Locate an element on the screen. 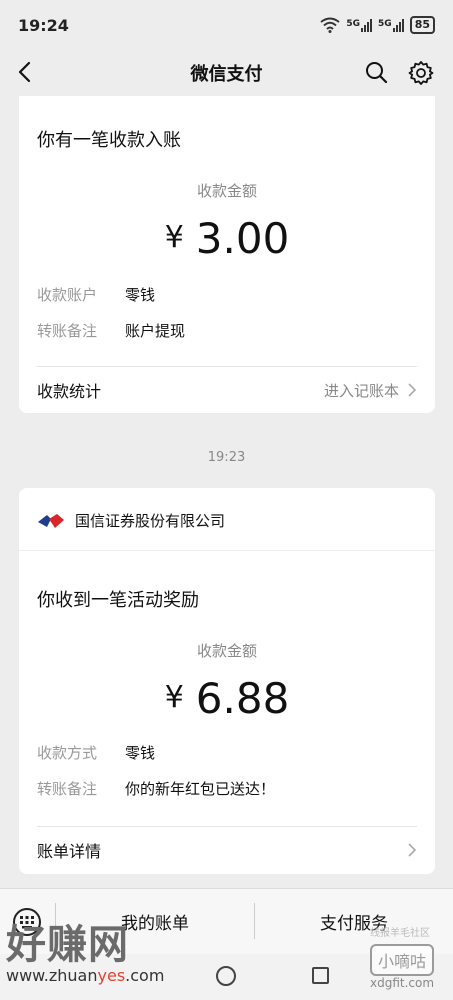  detail-key: 收款账户 is located at coordinates (67, 295).